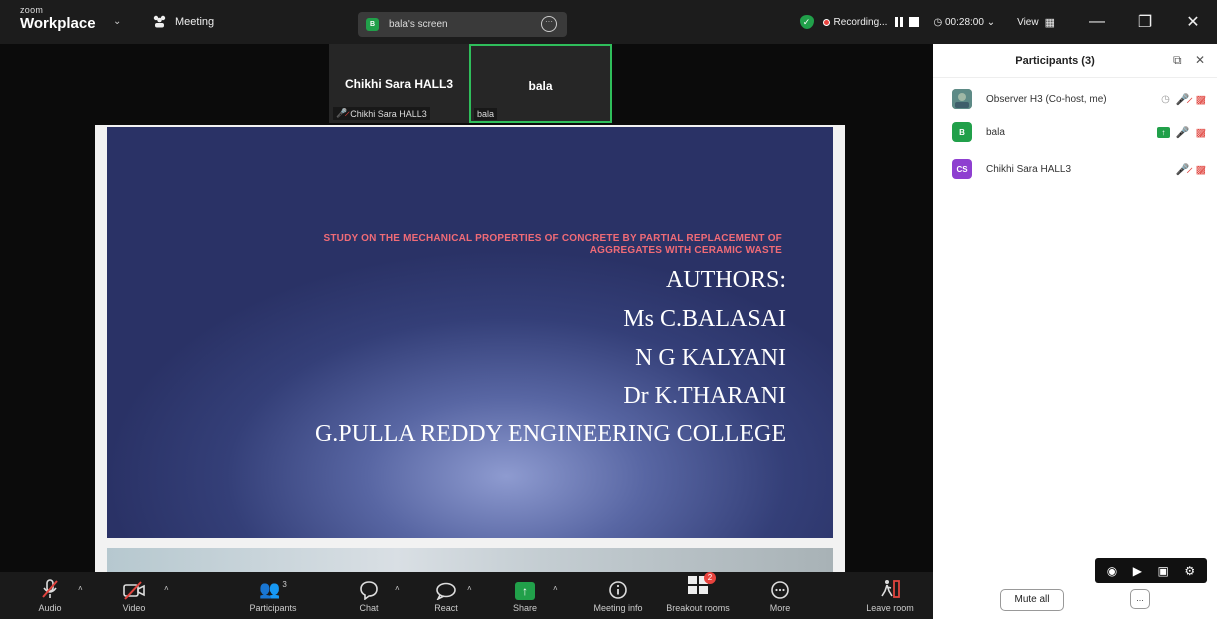 Image resolution: width=1217 pixels, height=619 pixels. I want to click on timer-value: 00:28:00, so click(964, 22).